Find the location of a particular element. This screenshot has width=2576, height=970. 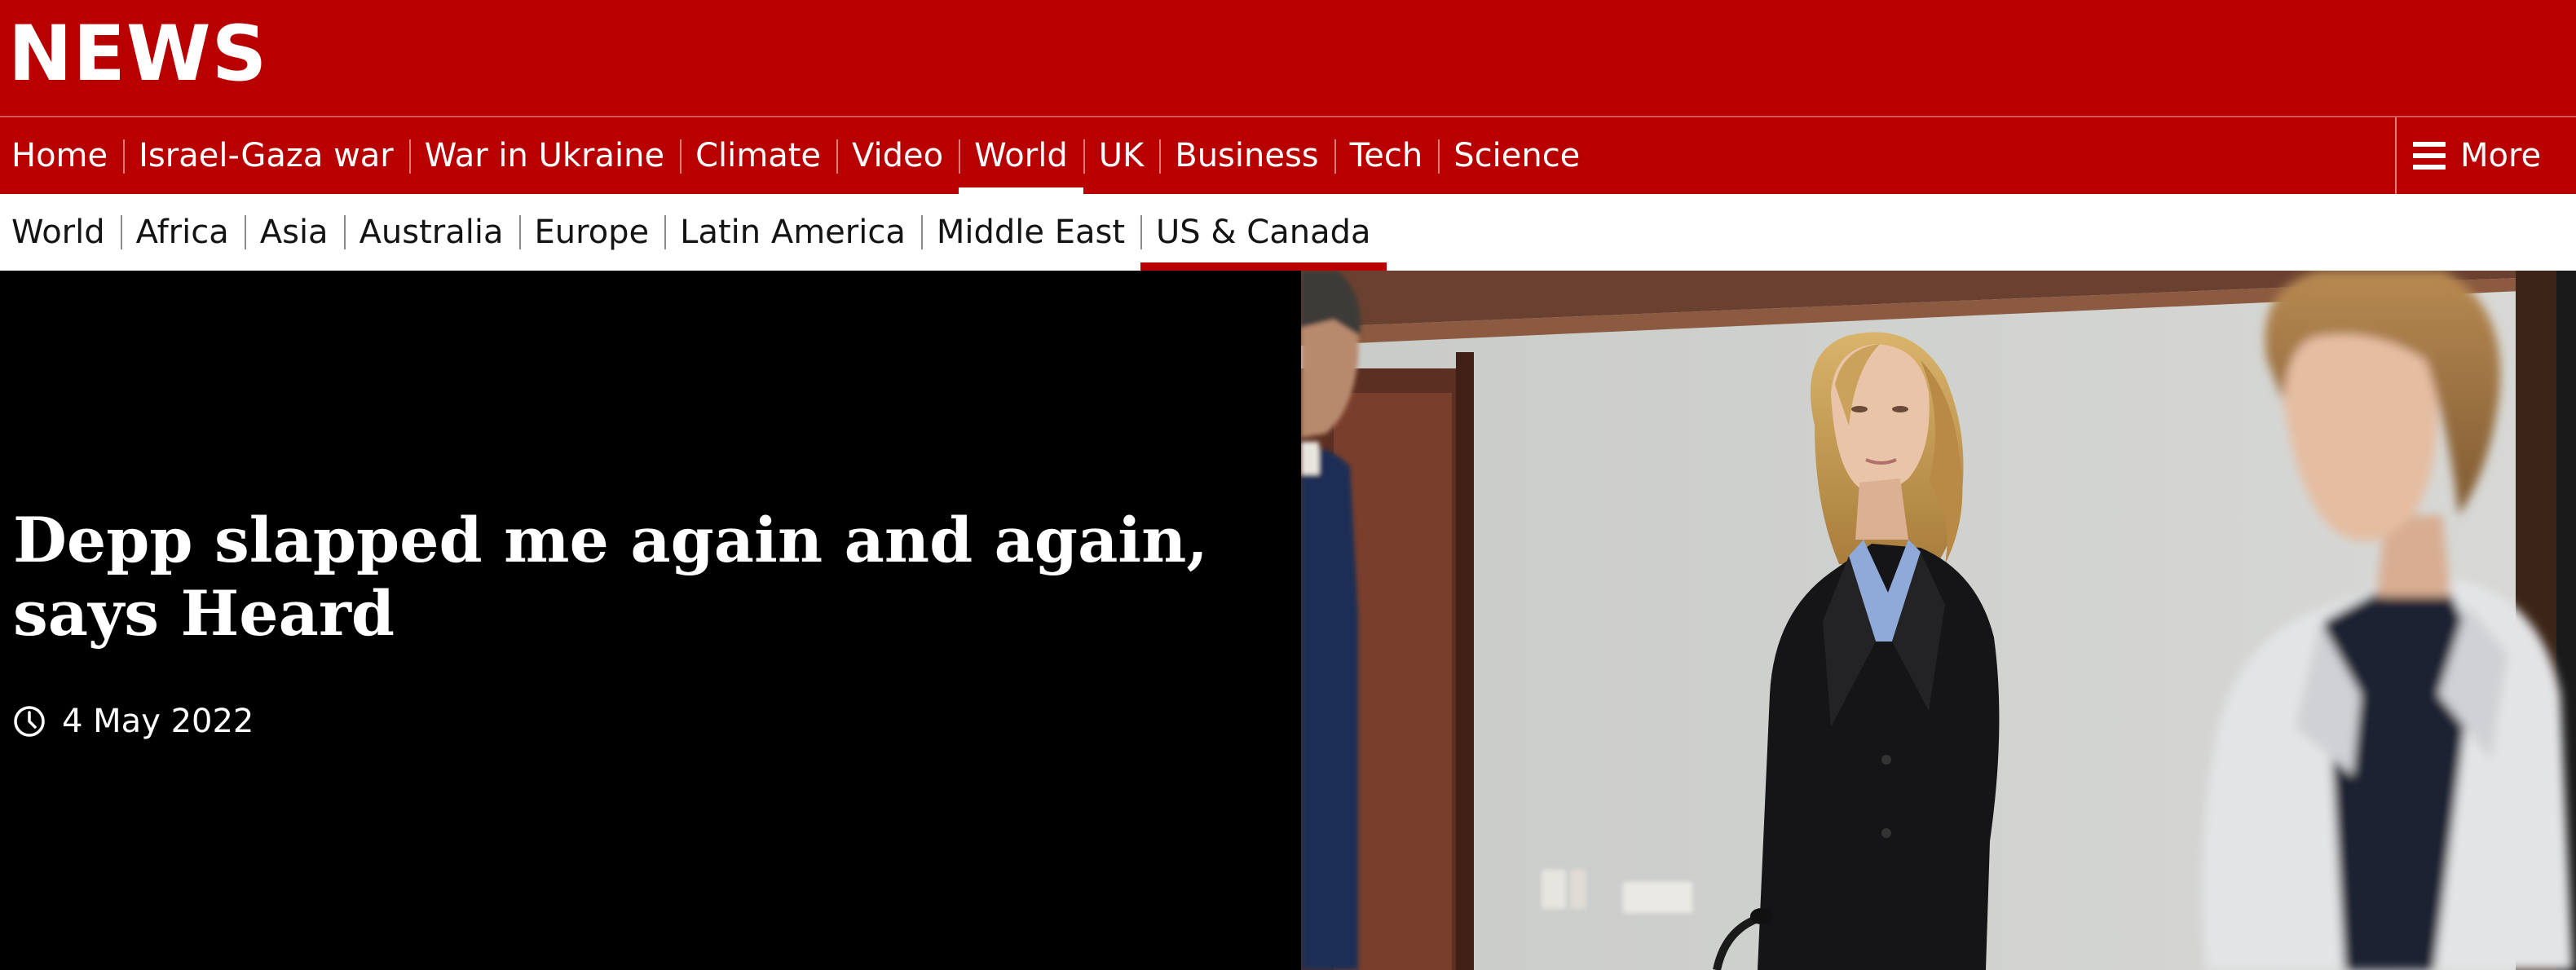

subnav-item-europe: Europe is located at coordinates (591, 233).